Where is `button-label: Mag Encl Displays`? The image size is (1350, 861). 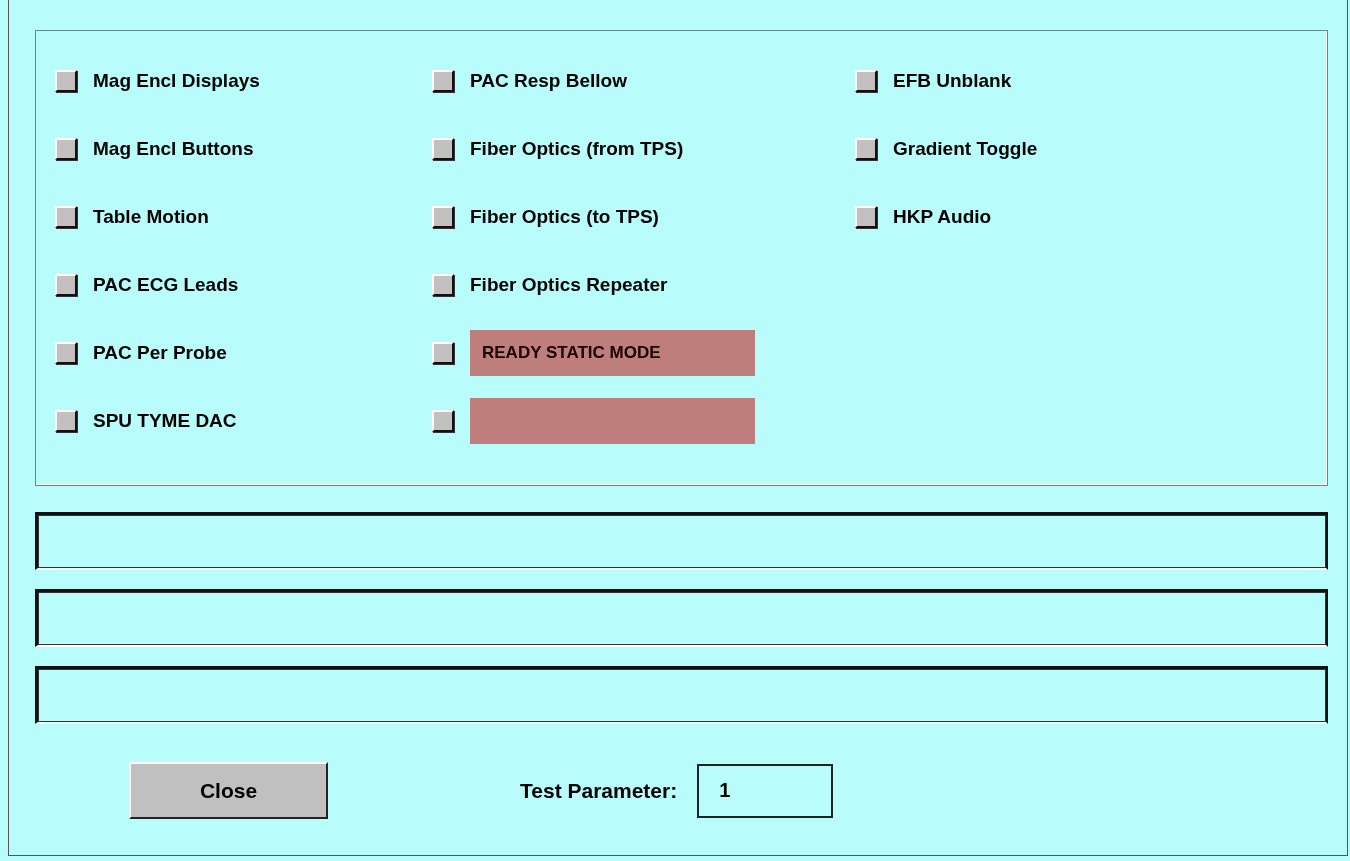
button-label: Mag Encl Displays is located at coordinates (176, 81).